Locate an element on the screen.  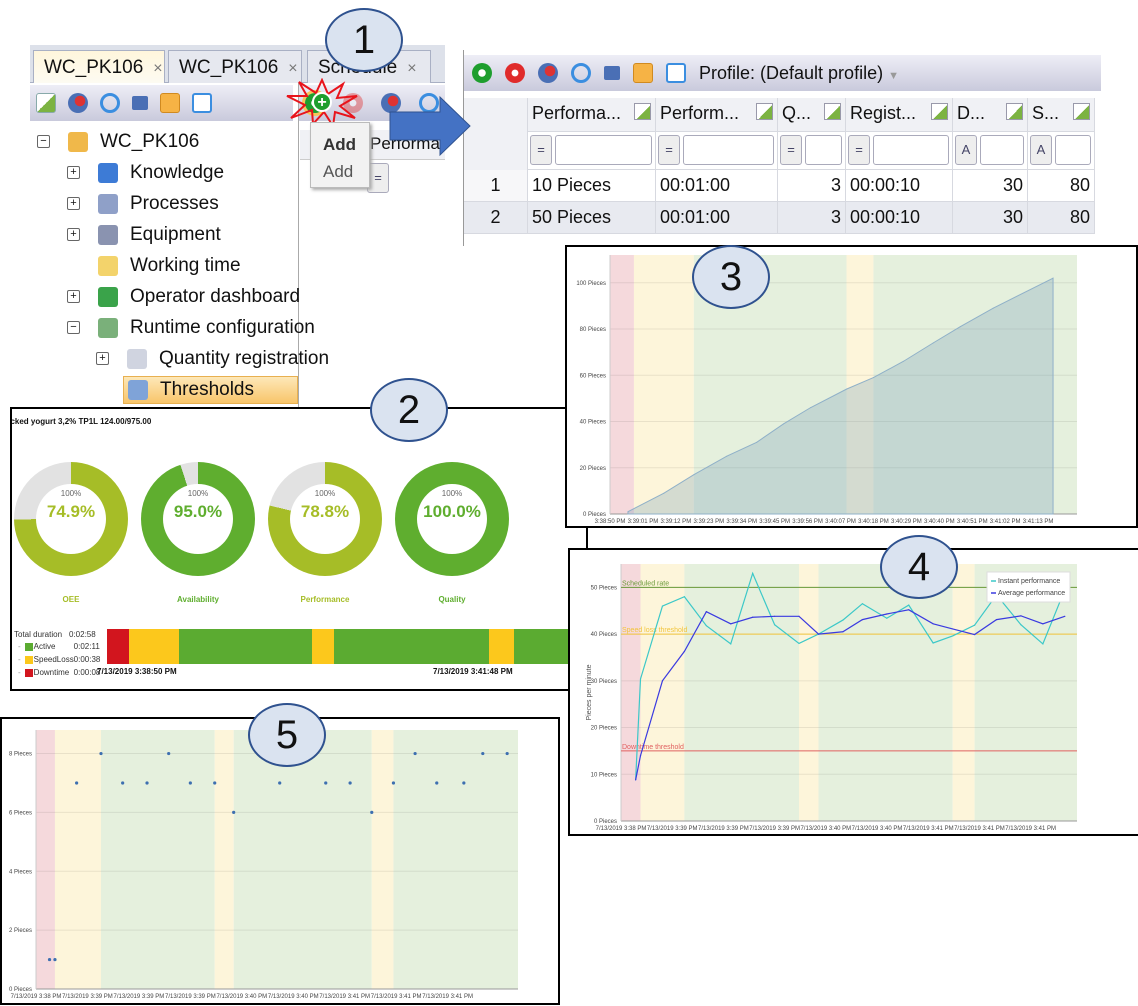
legend-label: Active is located at coordinates (44, 646).